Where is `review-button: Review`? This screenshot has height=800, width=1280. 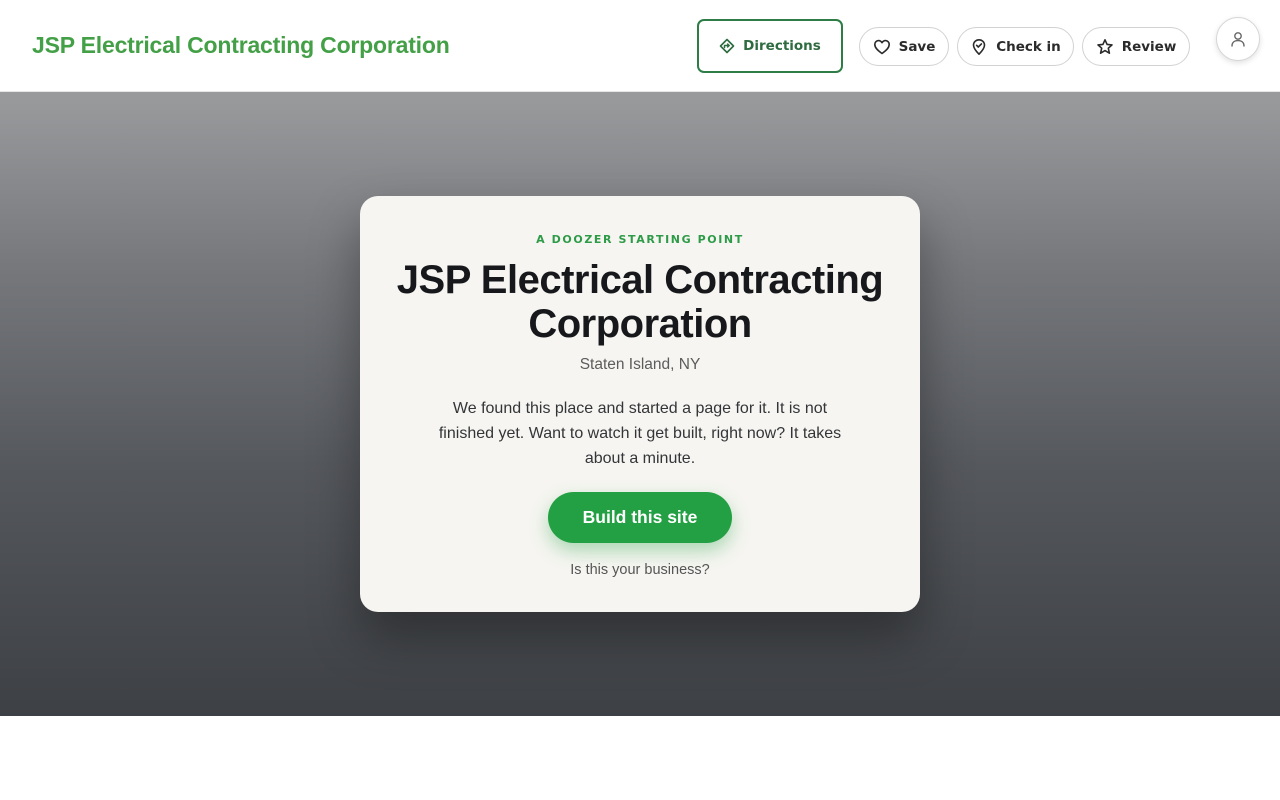
review-button: Review is located at coordinates (1136, 46).